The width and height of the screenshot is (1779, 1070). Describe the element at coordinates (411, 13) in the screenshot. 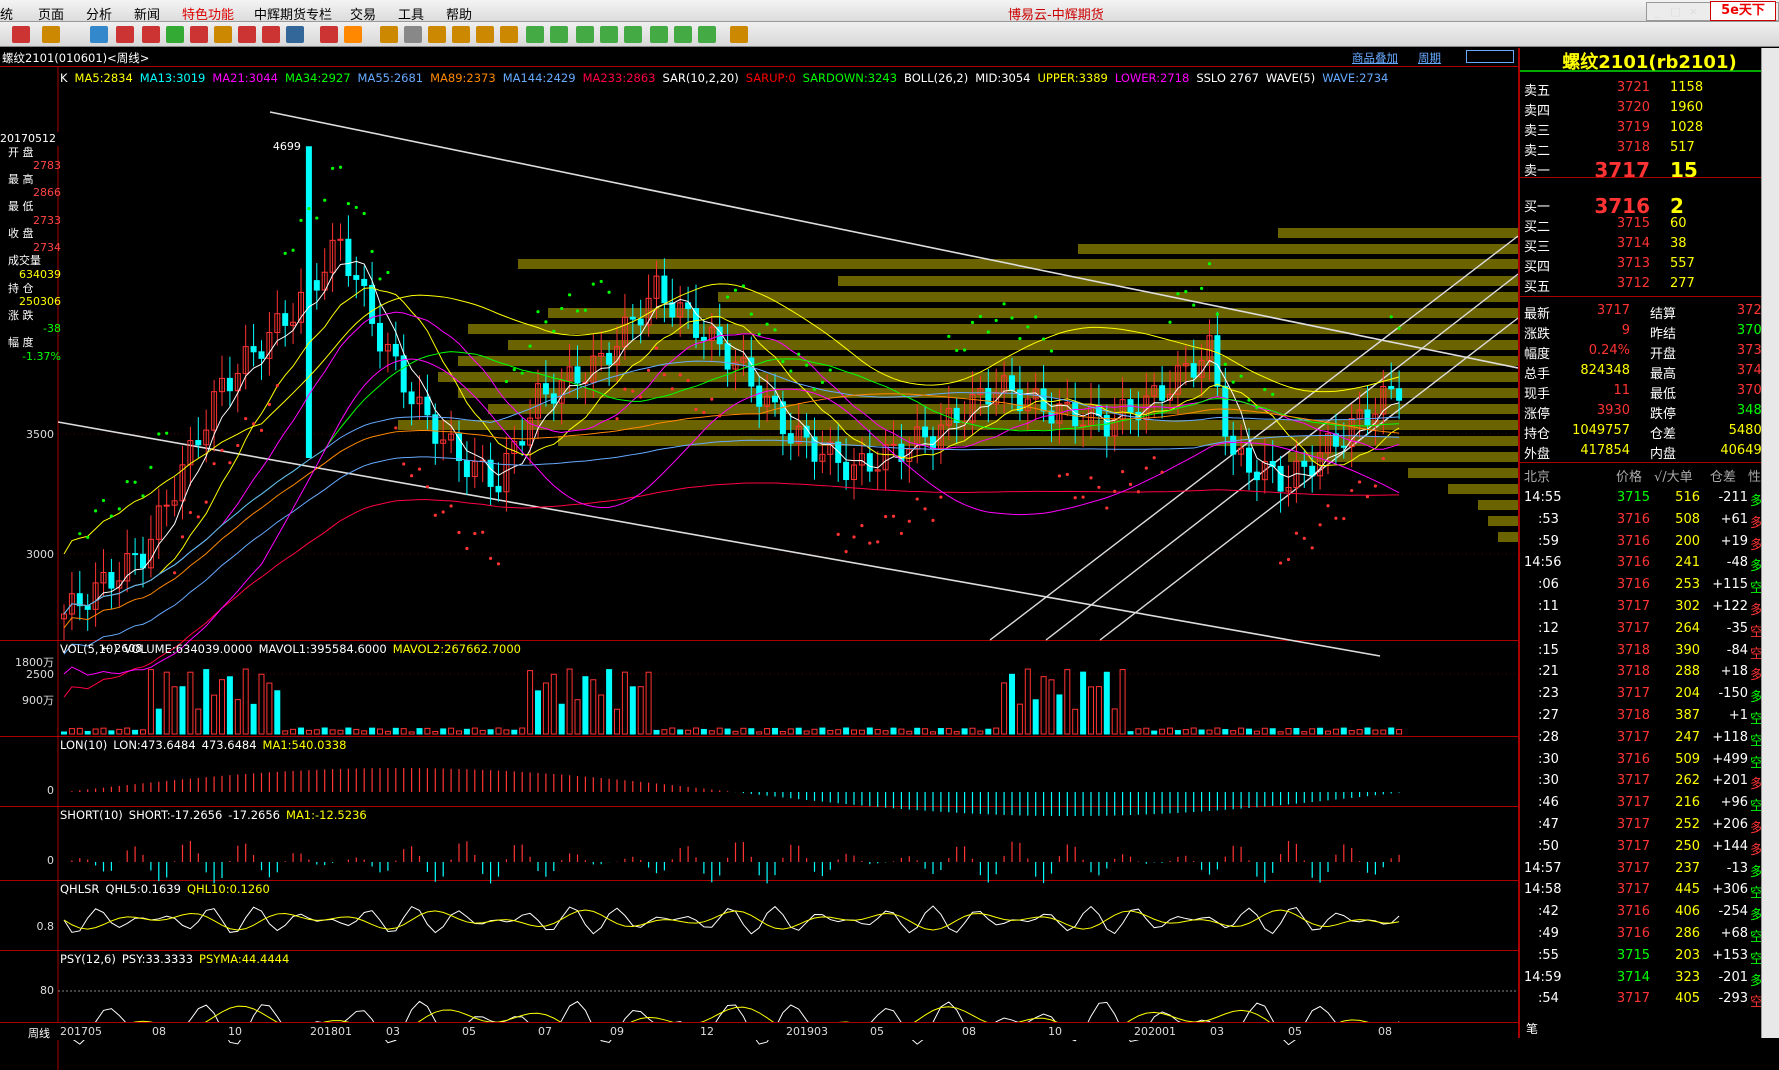

I see `menu-7: 工具` at that location.